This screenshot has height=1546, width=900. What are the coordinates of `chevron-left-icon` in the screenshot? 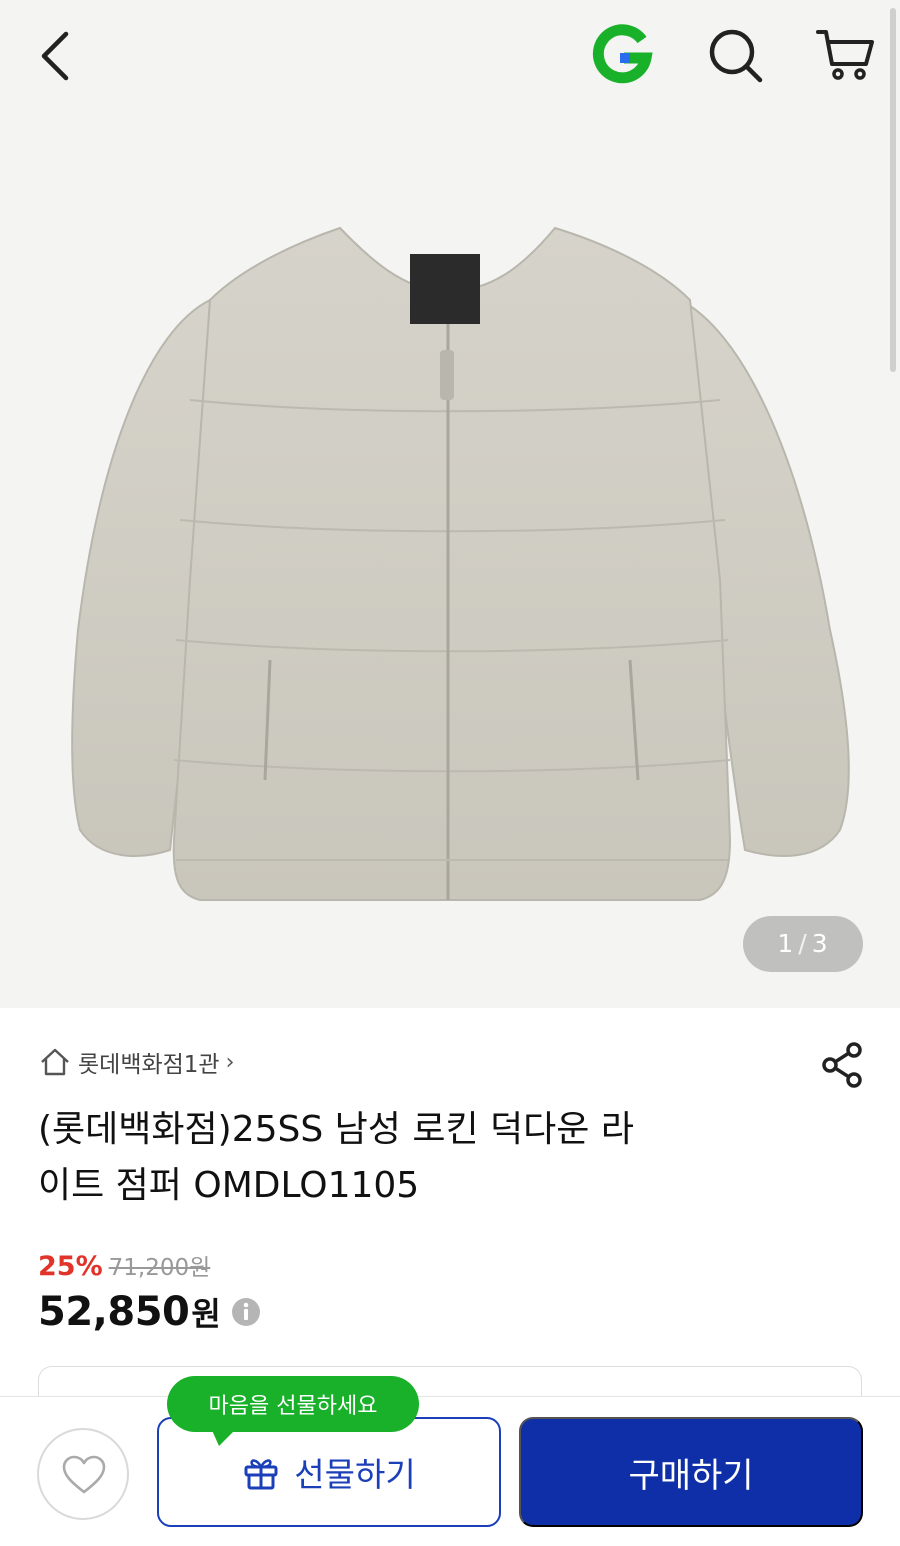 It's located at (55, 56).